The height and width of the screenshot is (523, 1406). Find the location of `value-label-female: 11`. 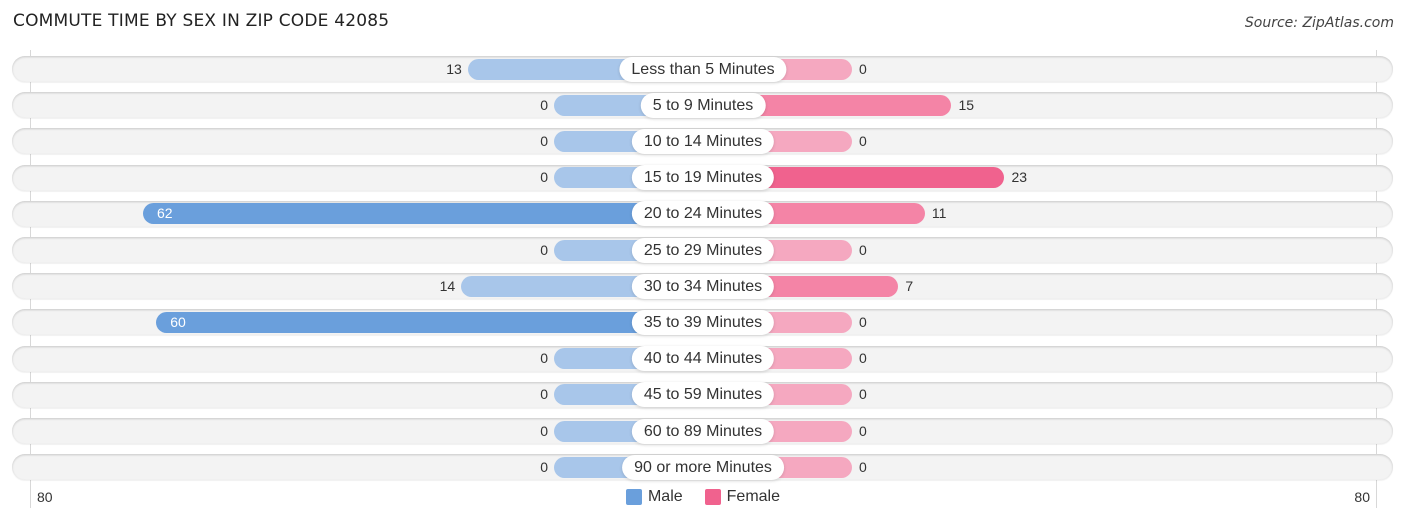

value-label-female: 11 is located at coordinates (939, 213).